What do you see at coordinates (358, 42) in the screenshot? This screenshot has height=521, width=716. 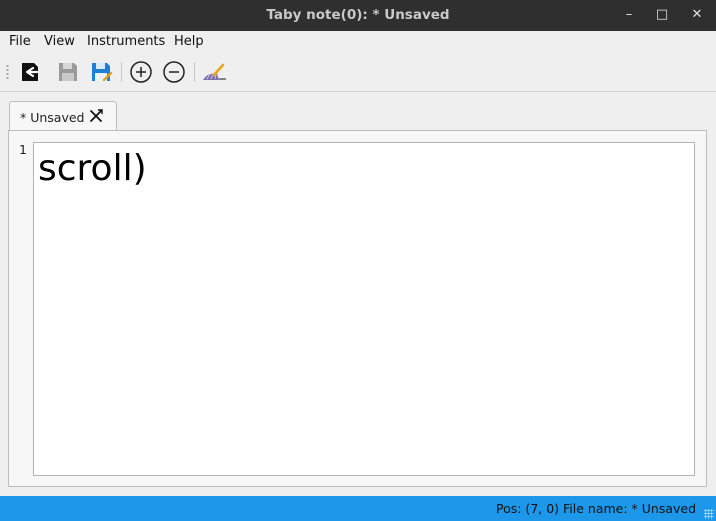 I see `menu-bar: File View Instruments Help` at bounding box center [358, 42].